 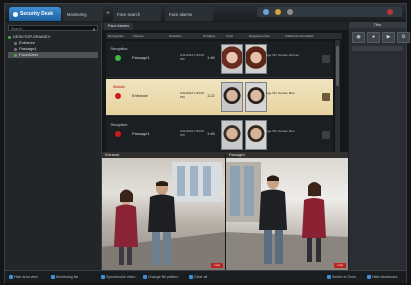 What do you see at coordinates (184, 36) in the screenshot?
I see `column-header: Date/time` at bounding box center [184, 36].